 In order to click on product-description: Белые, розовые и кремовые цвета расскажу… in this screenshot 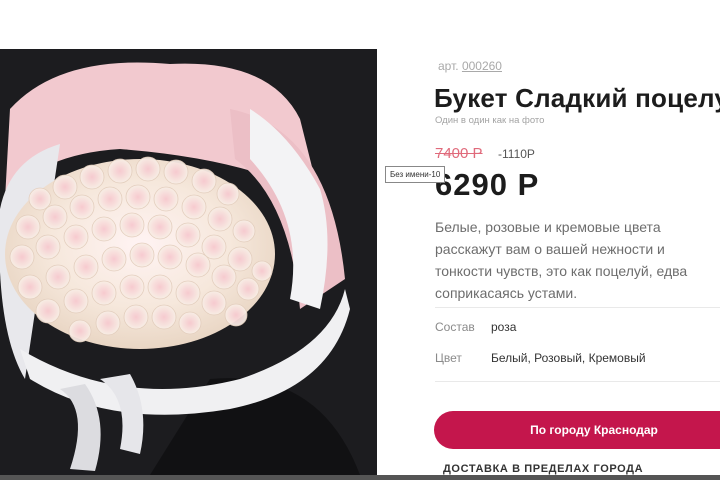, I will do `click(561, 260)`.